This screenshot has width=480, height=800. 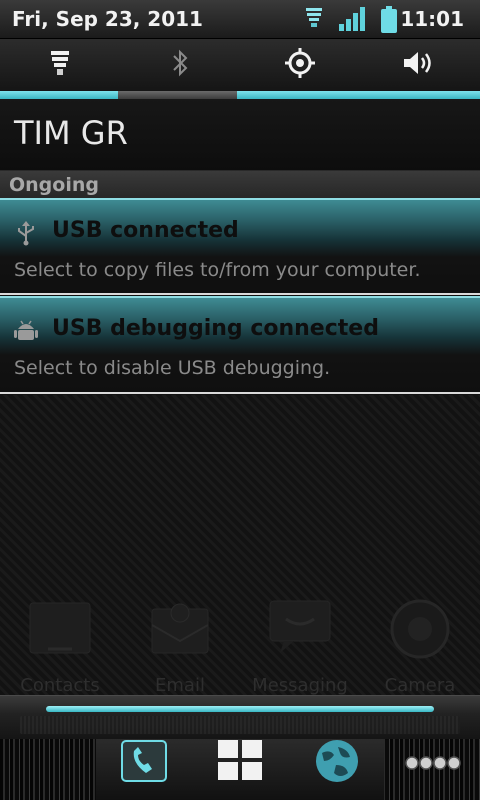 I want to click on signal-icon, so click(x=352, y=21).